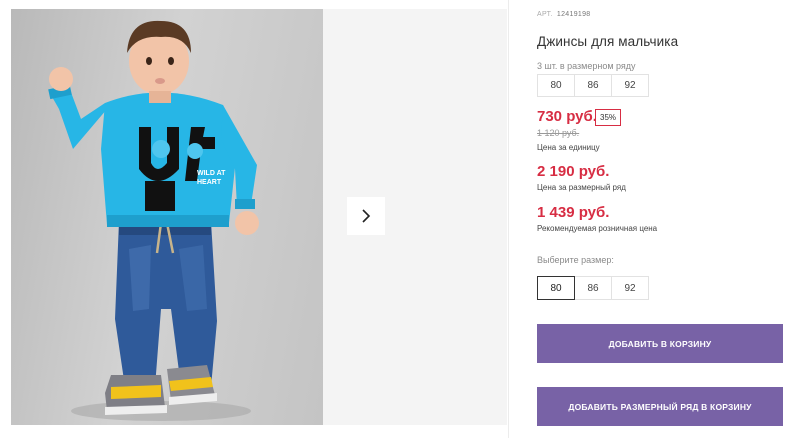 Image resolution: width=800 pixels, height=438 pixels. I want to click on rrp-price: 1 439 руб., so click(573, 212).